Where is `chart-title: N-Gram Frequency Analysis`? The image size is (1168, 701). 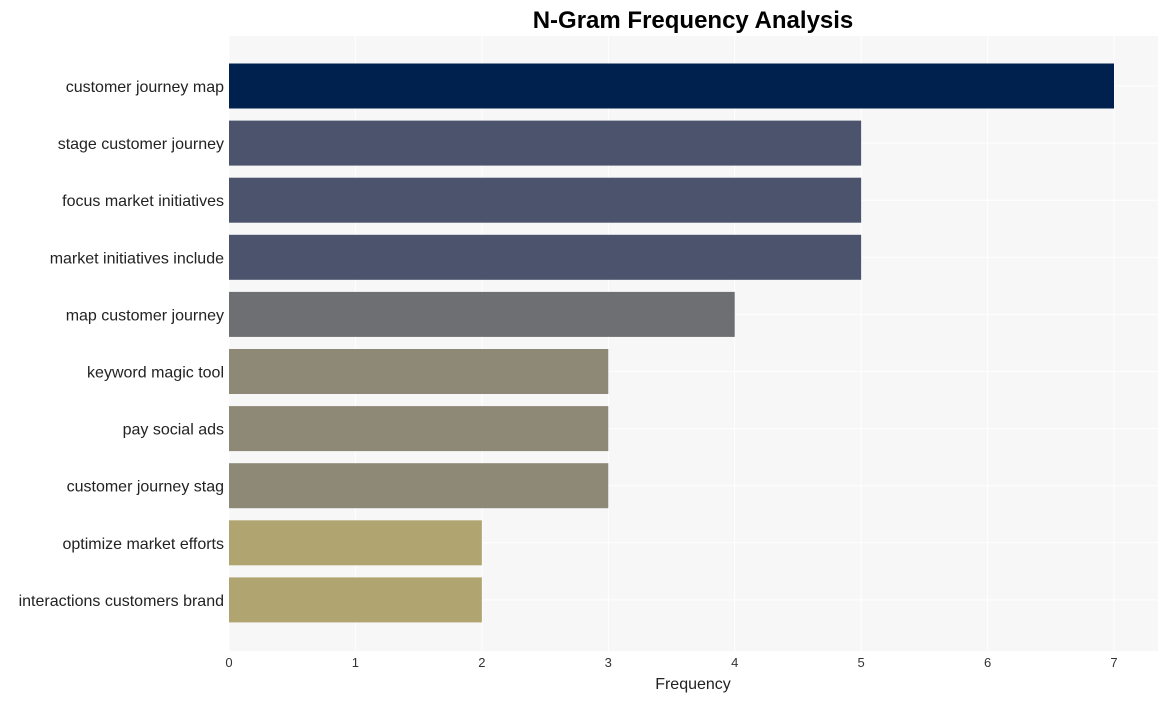
chart-title: N-Gram Frequency Analysis is located at coordinates (693, 20).